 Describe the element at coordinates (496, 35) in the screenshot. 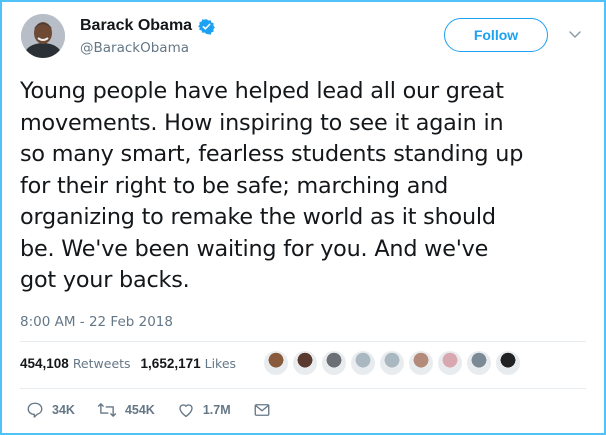

I see `follow-button: Follow` at that location.